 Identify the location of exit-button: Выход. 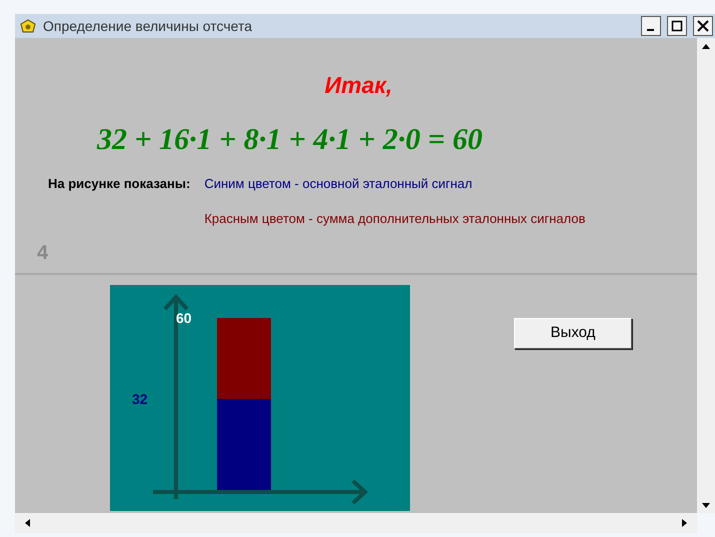
(573, 333).